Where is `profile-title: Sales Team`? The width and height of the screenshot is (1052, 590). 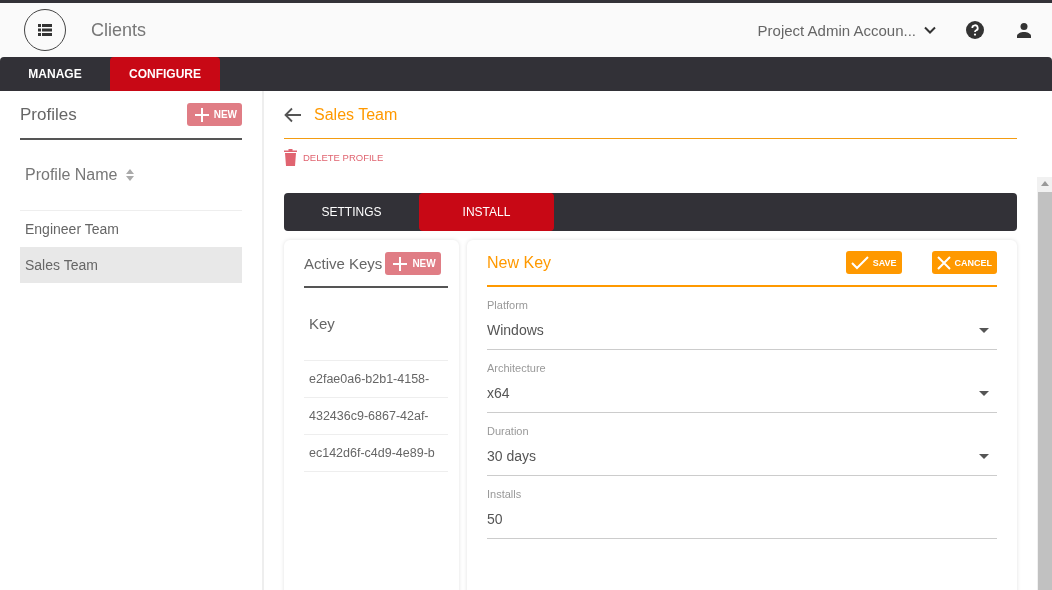
profile-title: Sales Team is located at coordinates (356, 115).